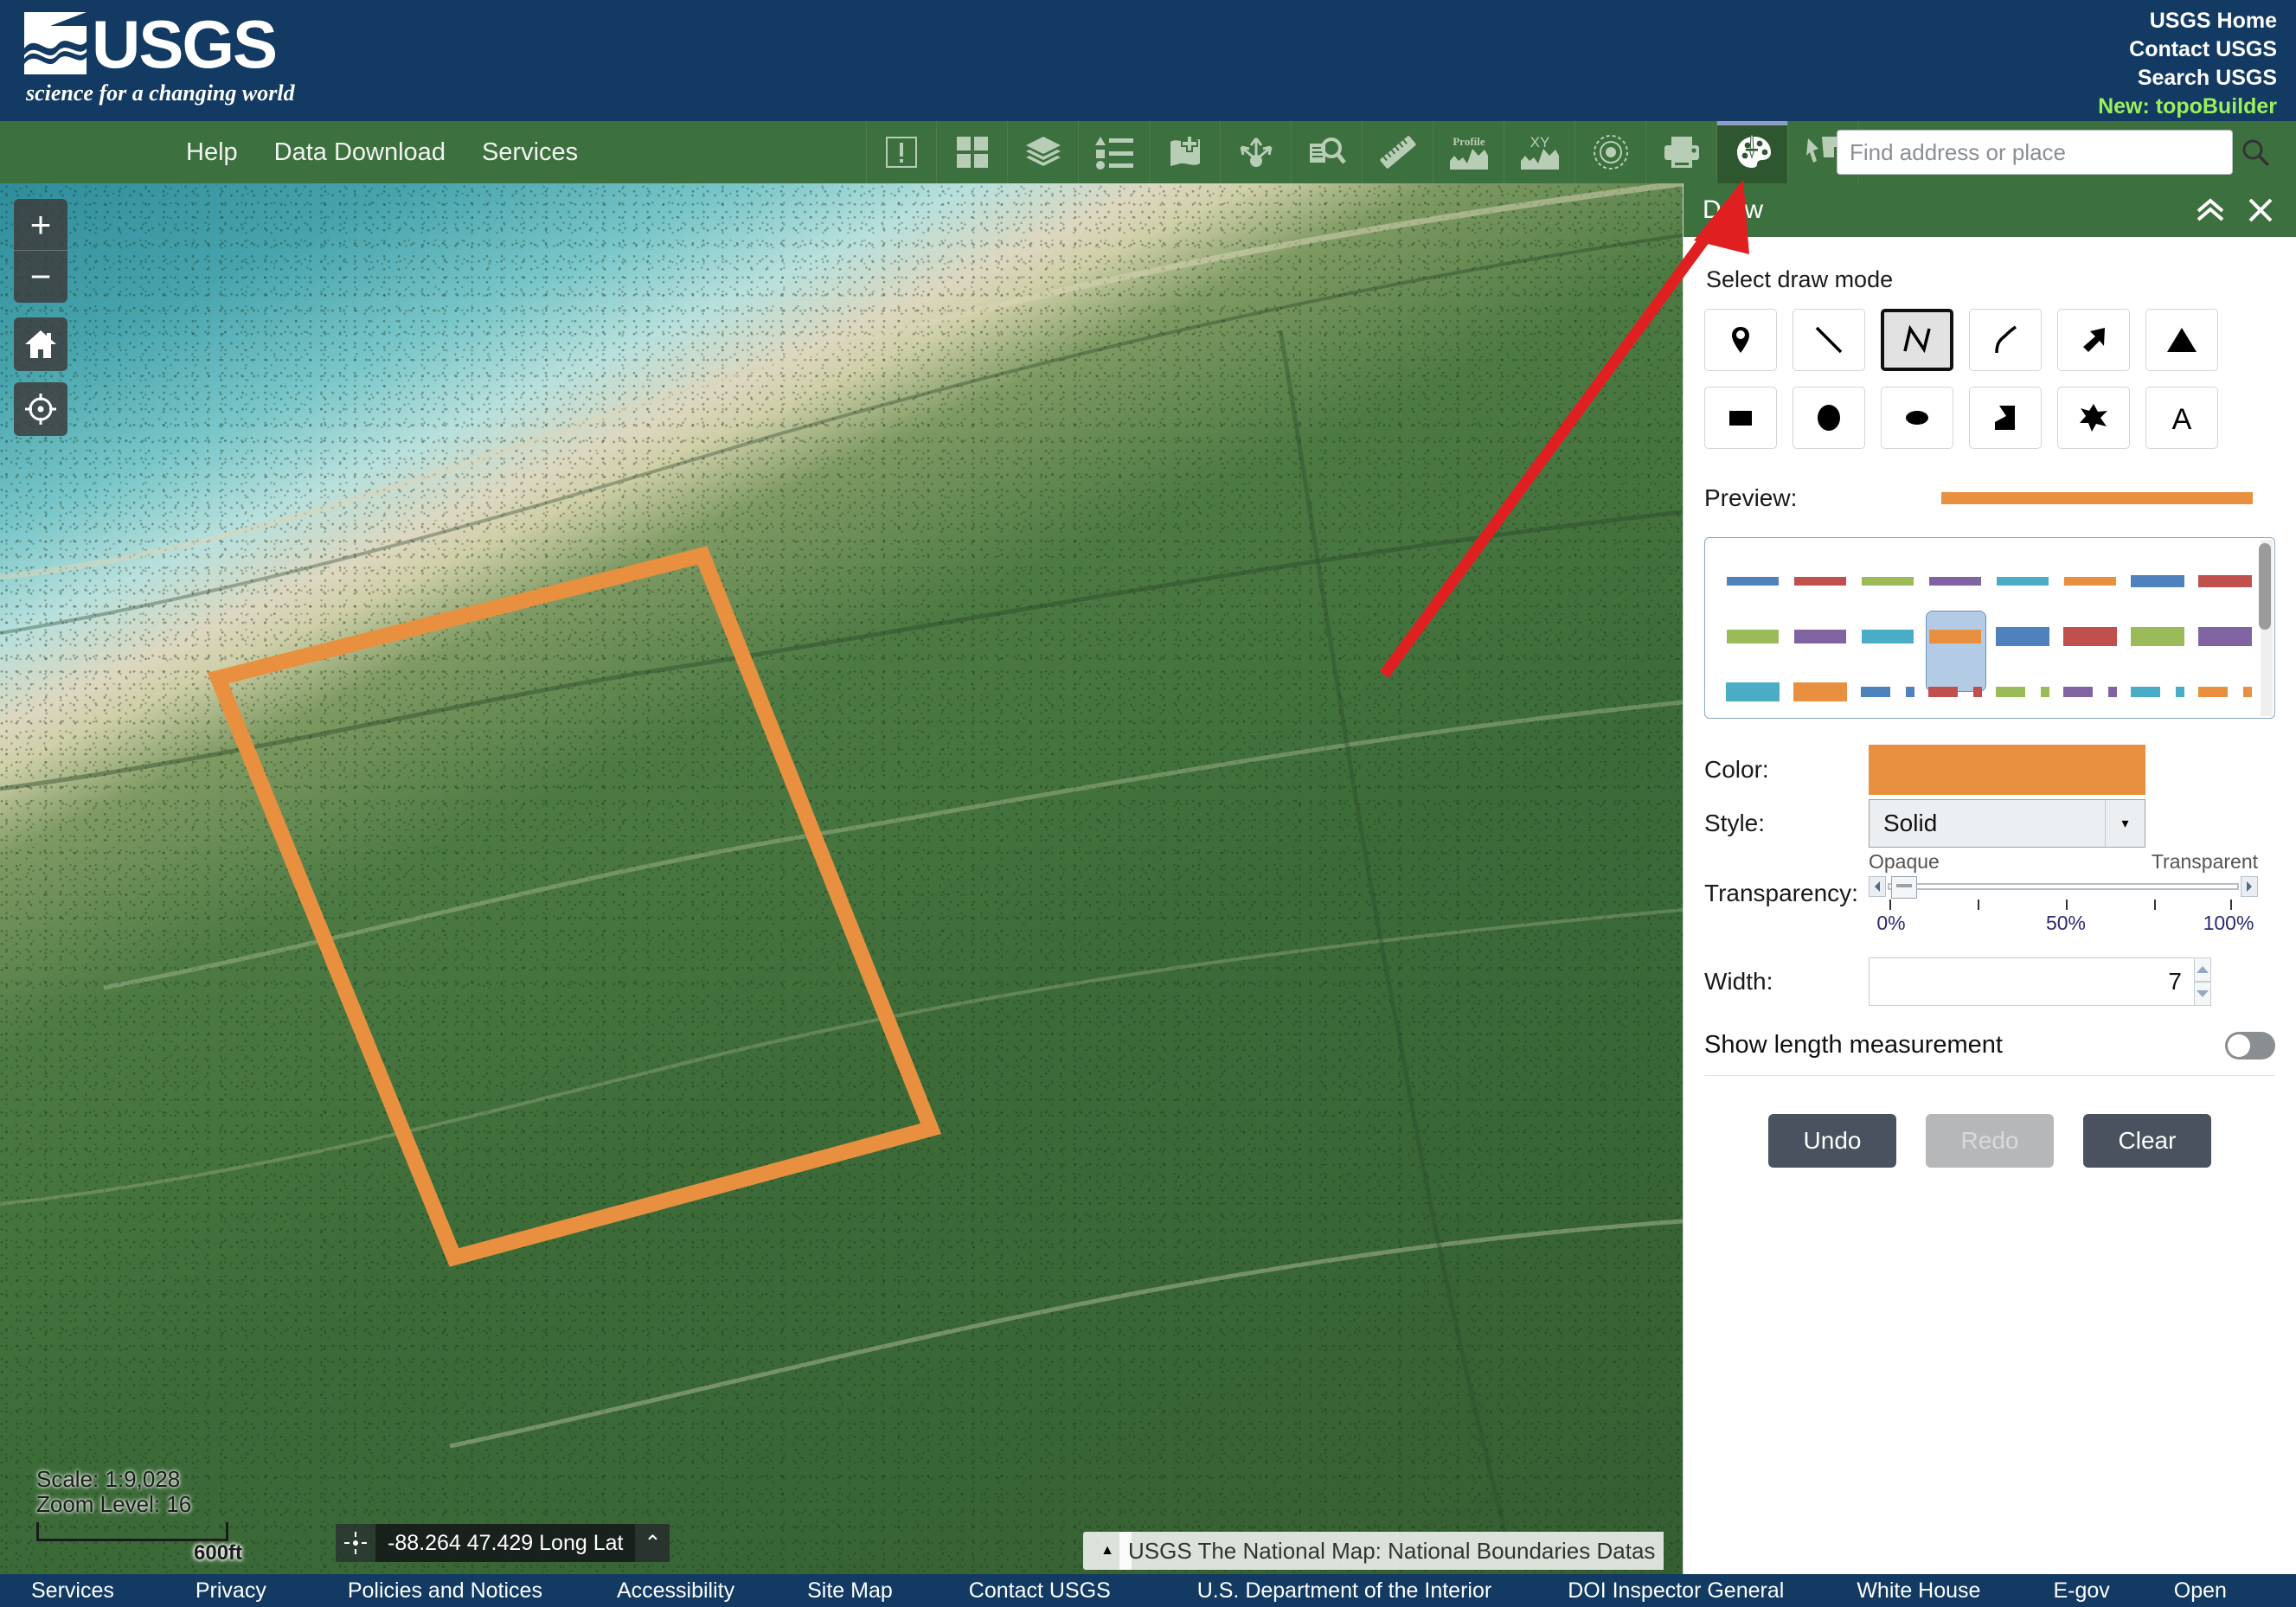 The width and height of the screenshot is (2296, 1607). Describe the element at coordinates (2210, 210) in the screenshot. I see `chevron-double-up-icon` at that location.